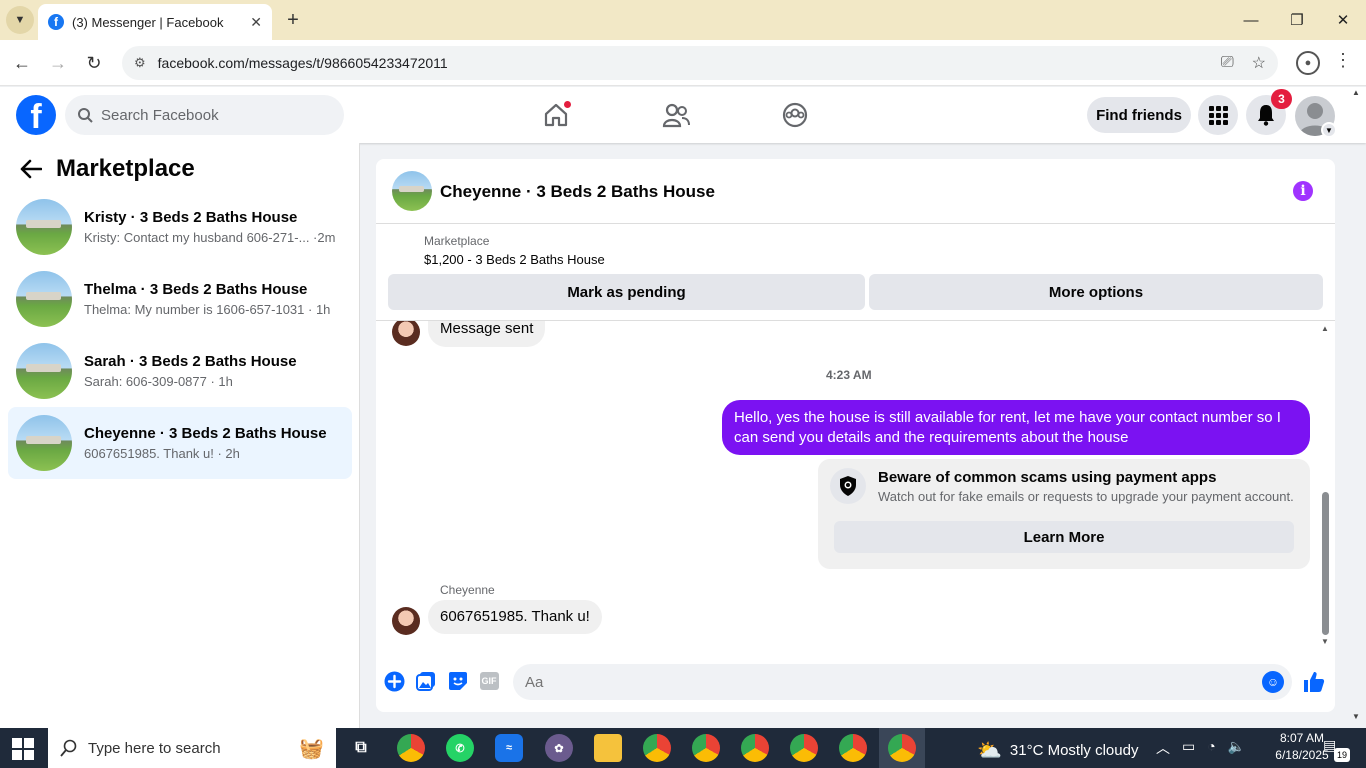 The height and width of the screenshot is (768, 1366). Describe the element at coordinates (32, 171) in the screenshot. I see `back-arrow-icon` at that location.